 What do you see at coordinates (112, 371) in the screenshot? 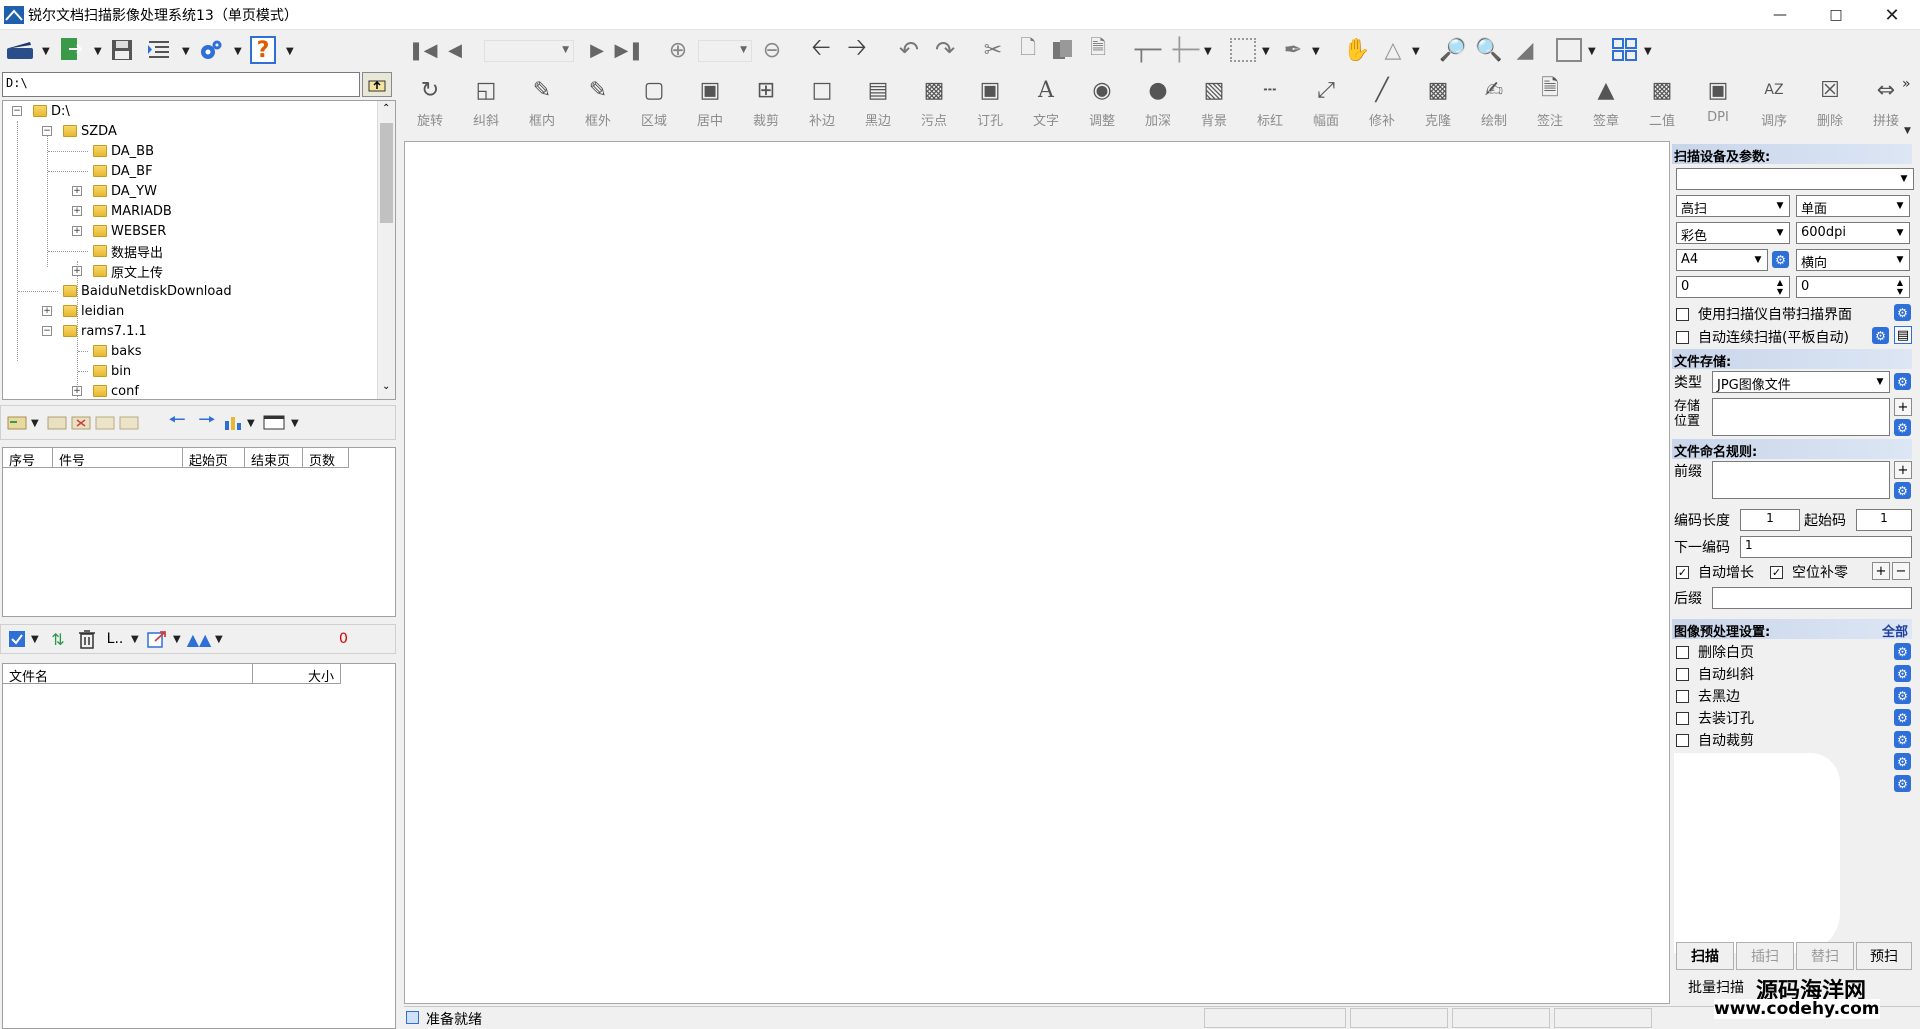
I see `tree-item: bin` at bounding box center [112, 371].